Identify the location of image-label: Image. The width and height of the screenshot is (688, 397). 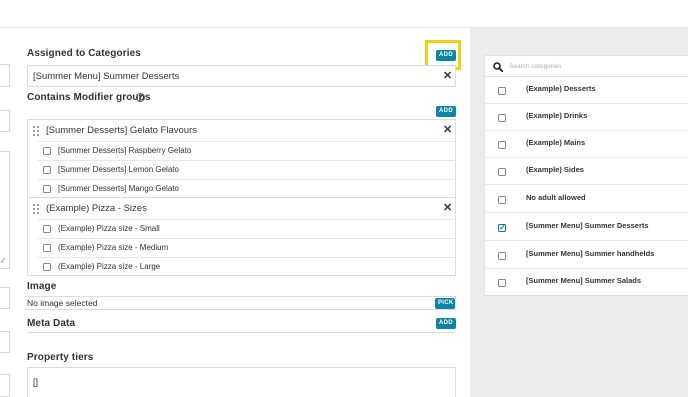
(42, 286).